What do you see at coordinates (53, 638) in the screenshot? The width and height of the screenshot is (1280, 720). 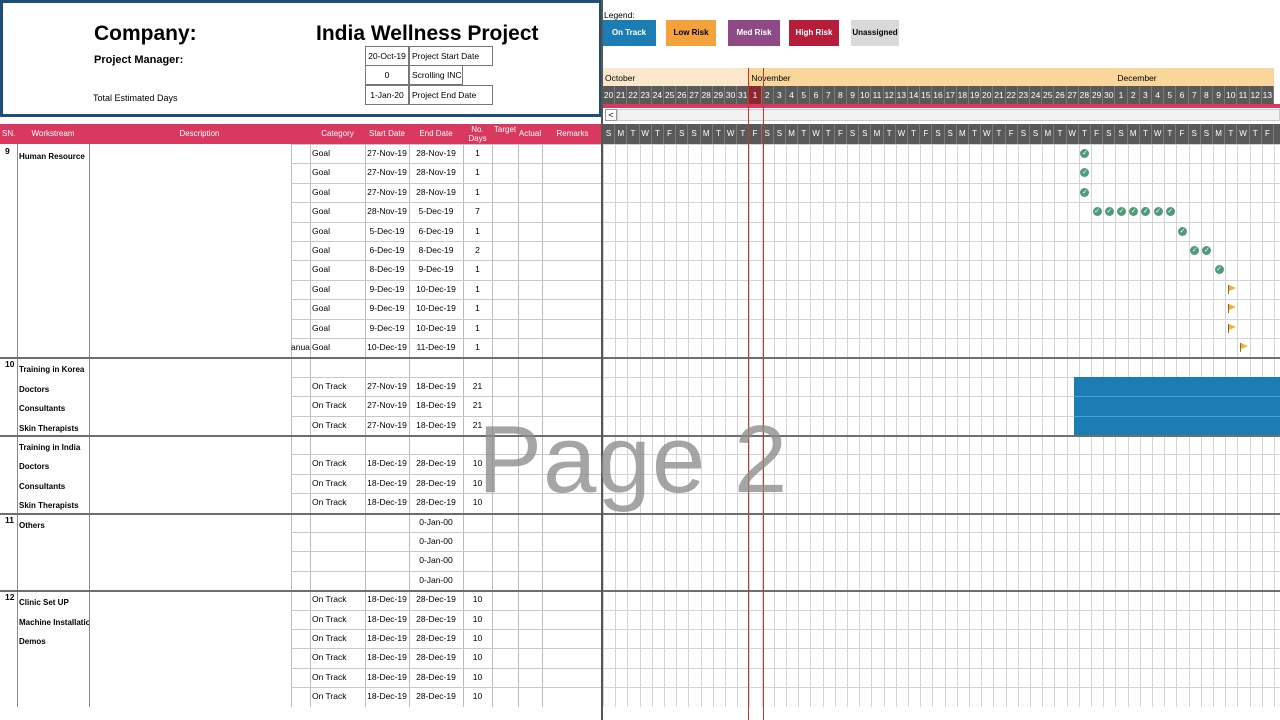 I see `row-workstream: Demos` at bounding box center [53, 638].